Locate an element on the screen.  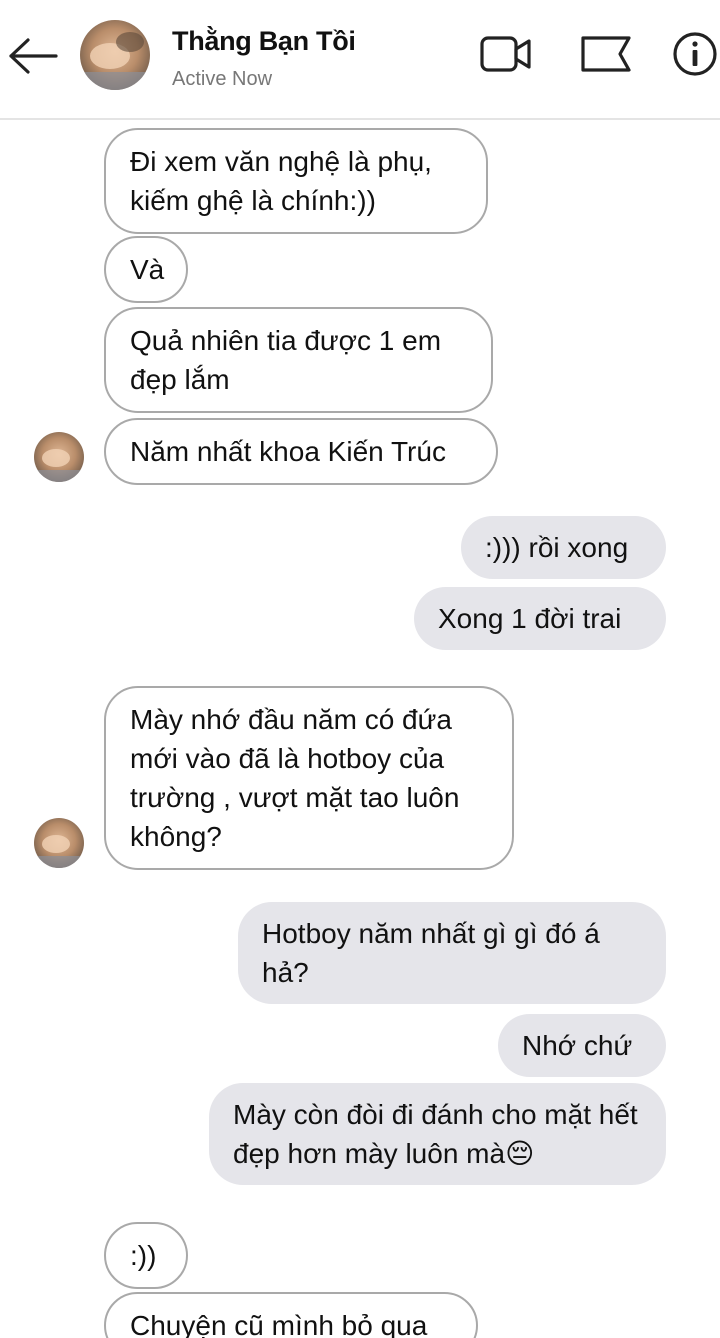
info-button is located at coordinates (695, 54).